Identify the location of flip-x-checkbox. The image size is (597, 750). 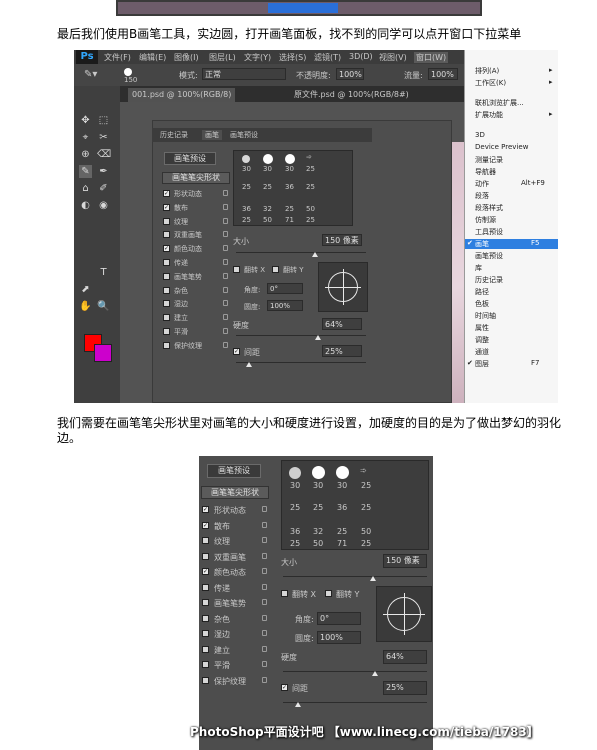
(236, 269).